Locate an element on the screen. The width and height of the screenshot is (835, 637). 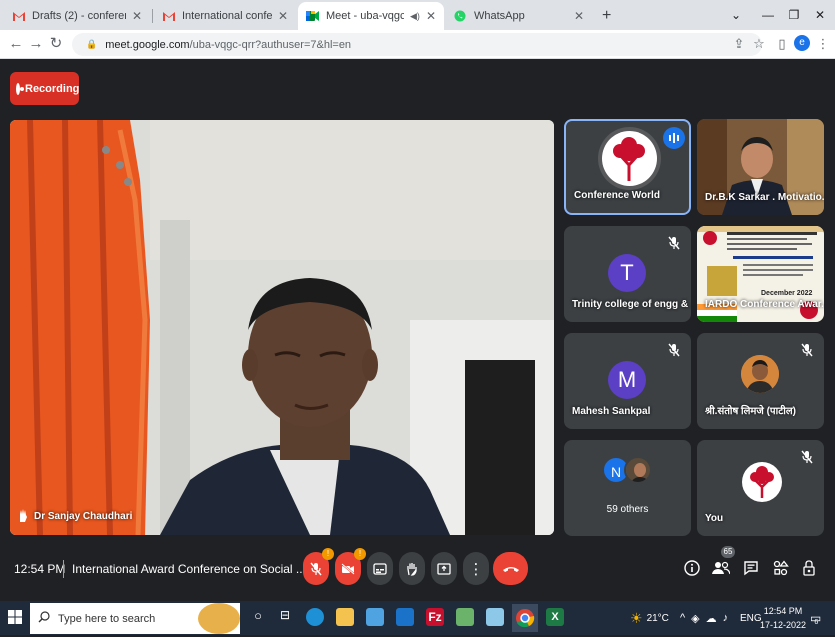
hand-icon is located at coordinates (412, 569).